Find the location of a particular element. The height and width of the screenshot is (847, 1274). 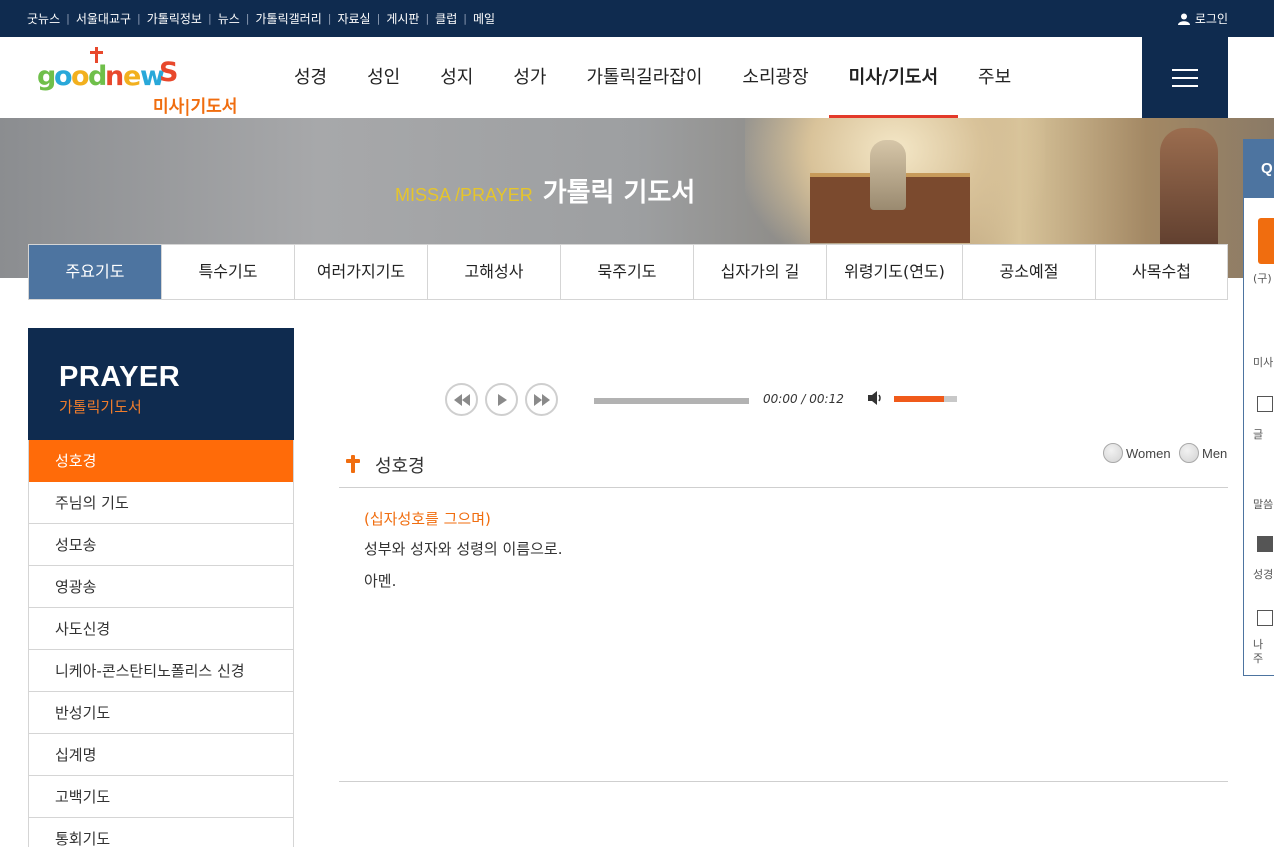

svg-text: S is located at coordinates (168, 72).